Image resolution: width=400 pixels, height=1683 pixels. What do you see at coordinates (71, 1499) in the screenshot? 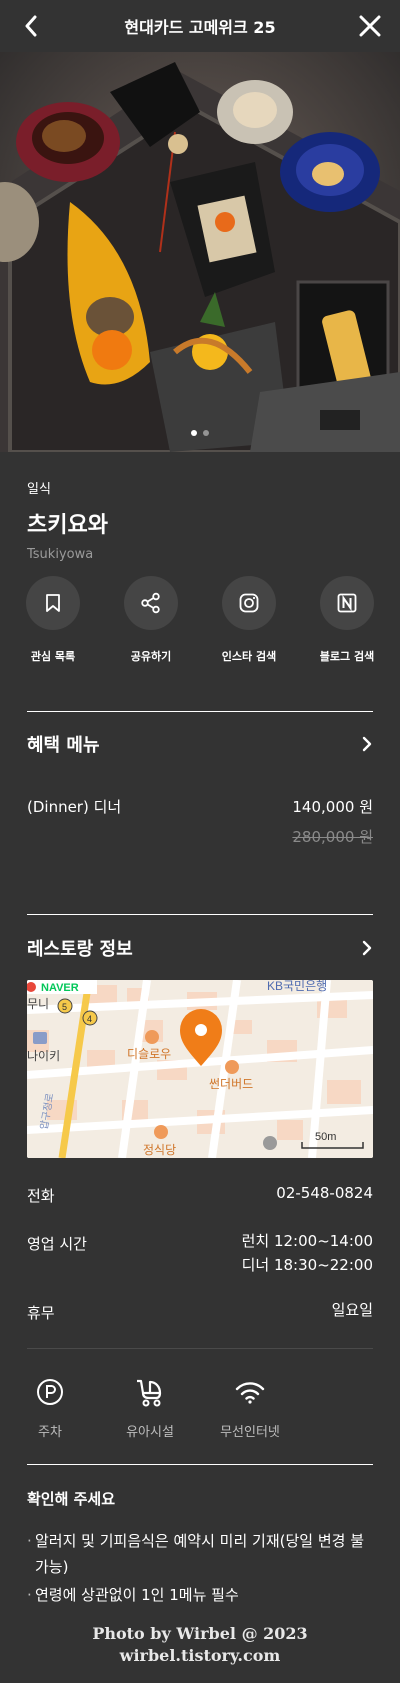
I see `notice-title: 확인해 주세요` at bounding box center [71, 1499].